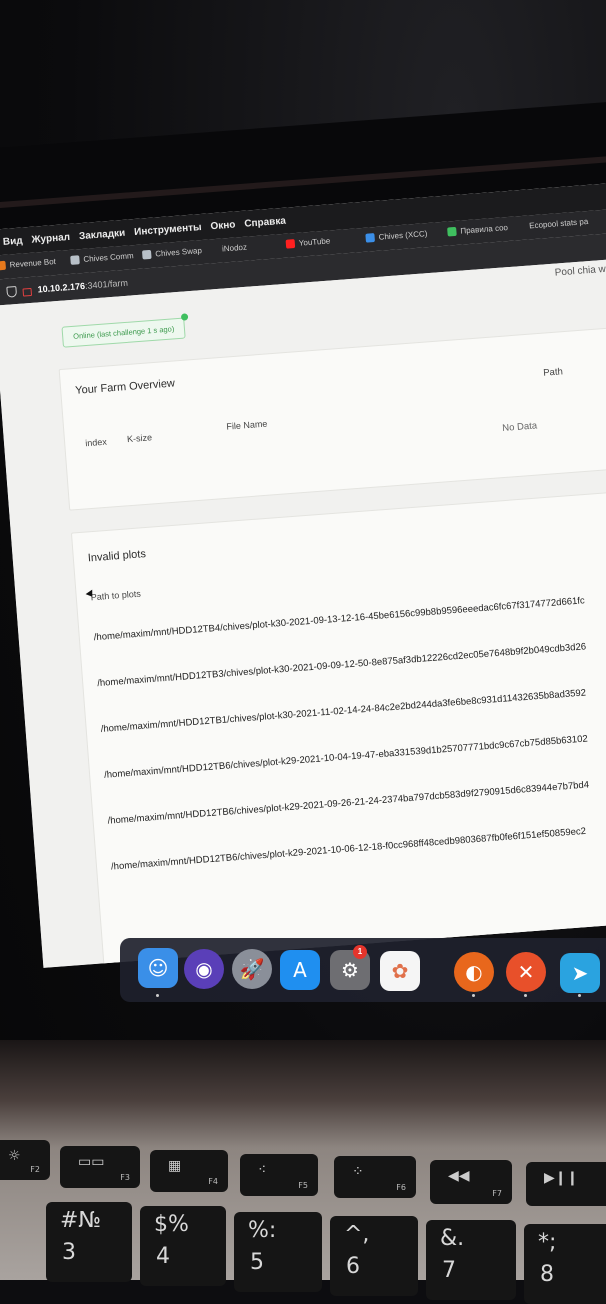 The image size is (606, 1304). What do you see at coordinates (553, 372) in the screenshot?
I see `column-header-path: Path` at bounding box center [553, 372].